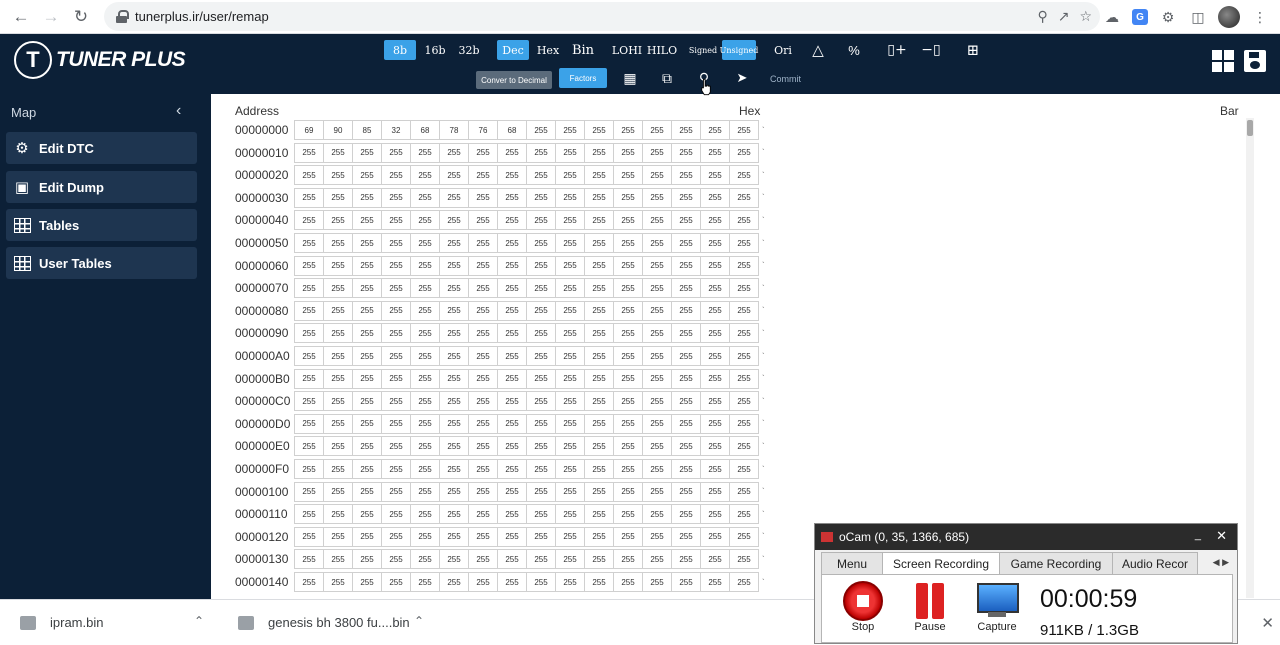  I want to click on extensions-puzzle-icon: ⚙, so click(1168, 17).